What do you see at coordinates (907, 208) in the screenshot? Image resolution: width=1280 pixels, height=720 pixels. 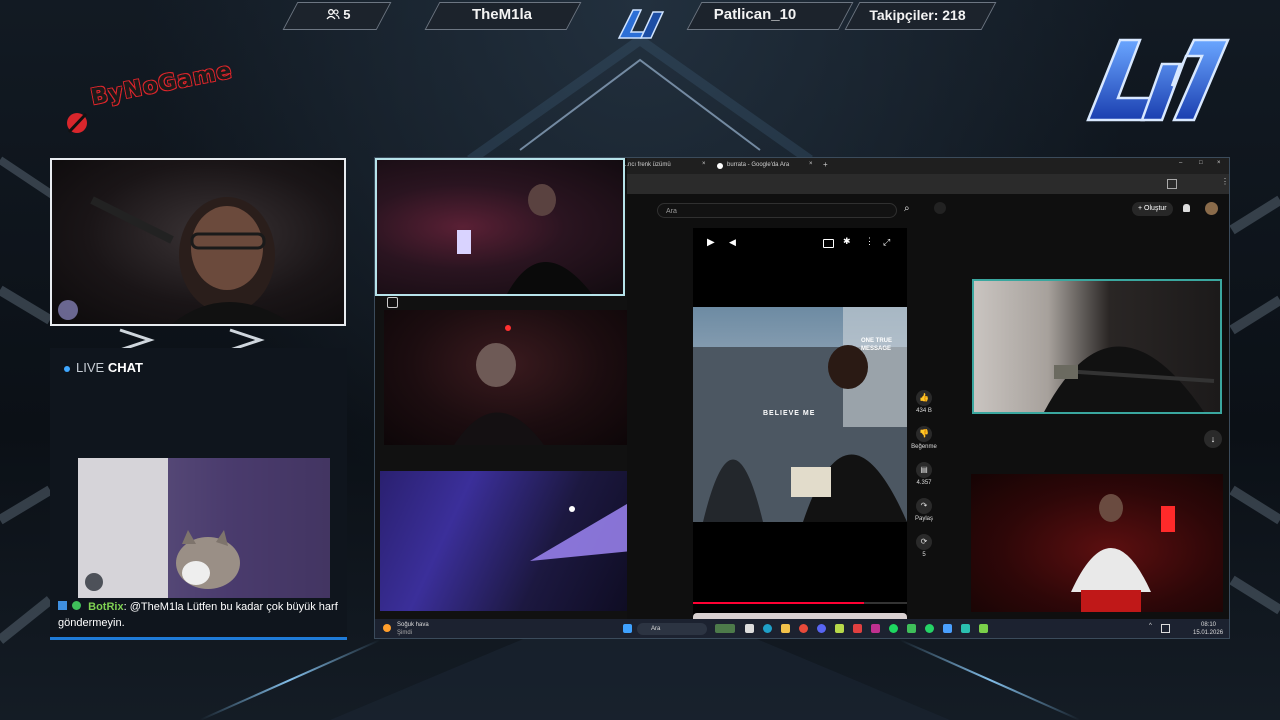 I see `search-icon: ⌕` at bounding box center [907, 208].